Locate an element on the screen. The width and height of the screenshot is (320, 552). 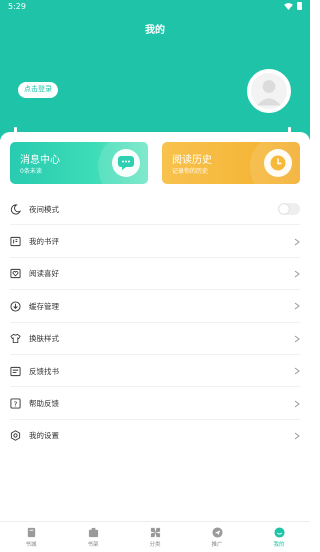
message-center-card: 消息中心 0条未读 is located at coordinates (79, 163).